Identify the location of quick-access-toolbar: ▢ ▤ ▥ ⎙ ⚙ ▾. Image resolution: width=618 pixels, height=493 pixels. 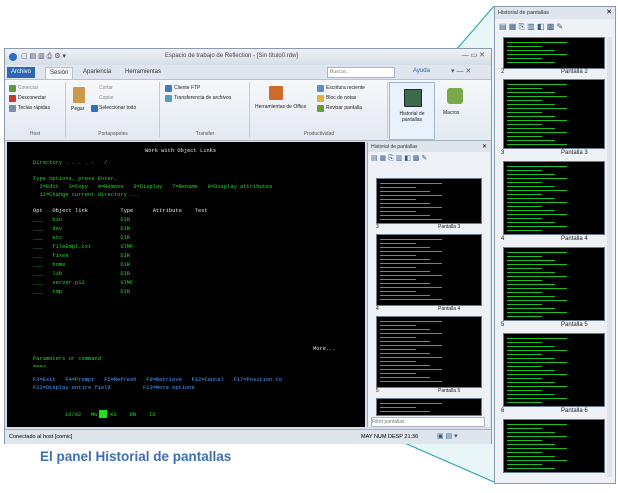
(43, 56).